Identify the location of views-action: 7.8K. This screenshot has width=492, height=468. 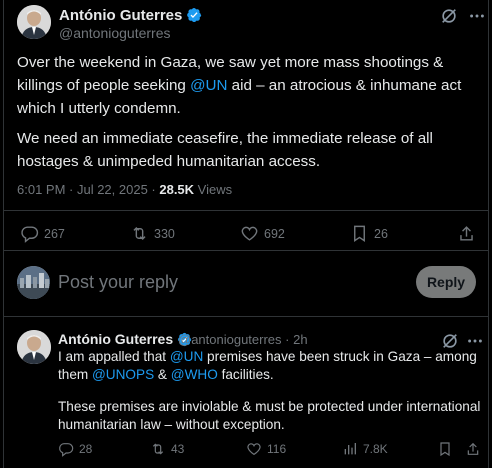
(365, 449).